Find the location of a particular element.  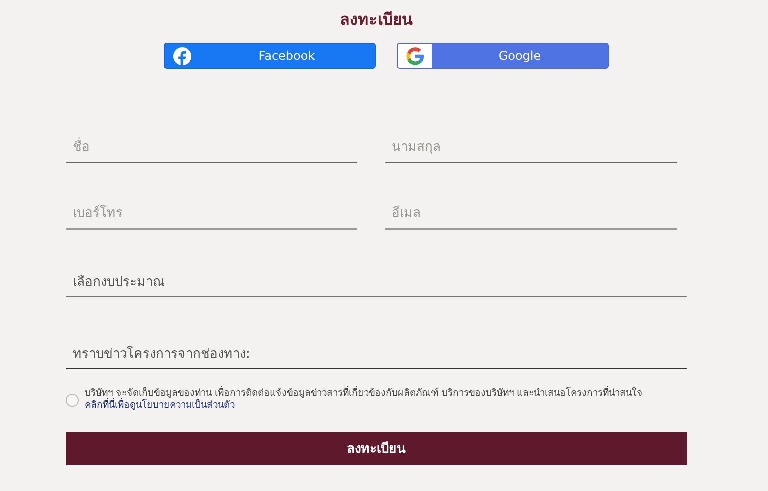

select-field: ทราบข่าวโครงการจากช่องทาง: is located at coordinates (376, 353).